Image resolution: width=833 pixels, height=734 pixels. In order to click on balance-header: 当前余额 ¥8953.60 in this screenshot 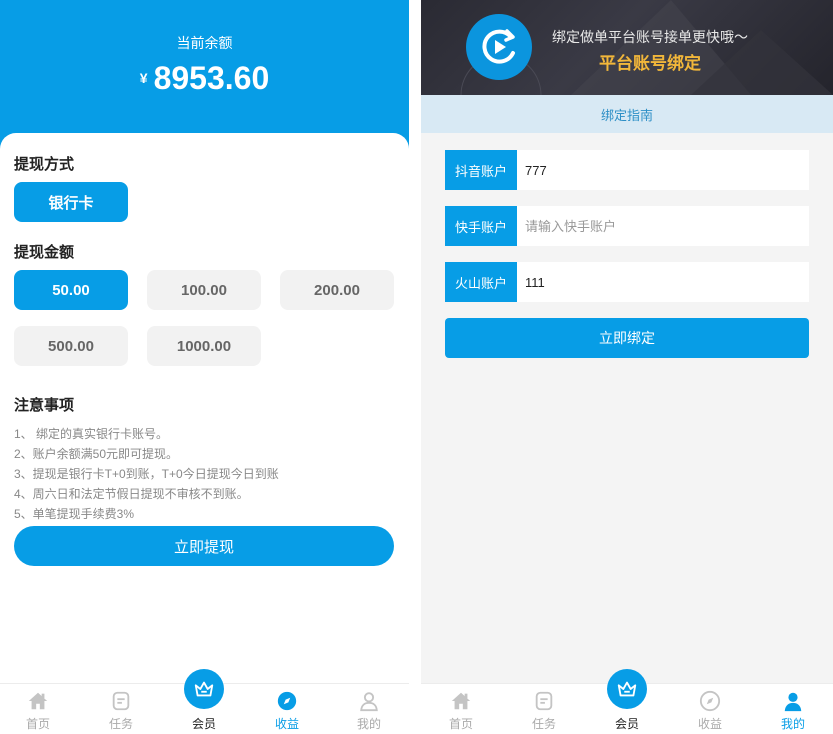, I will do `click(204, 75)`.